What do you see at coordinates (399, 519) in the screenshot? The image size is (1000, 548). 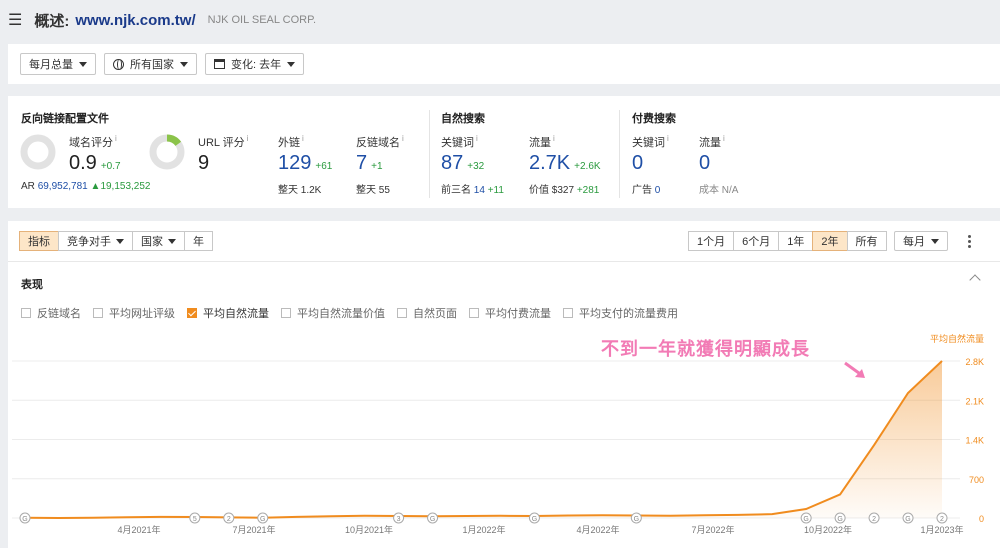 I see `event-marker-label: 3` at bounding box center [399, 519].